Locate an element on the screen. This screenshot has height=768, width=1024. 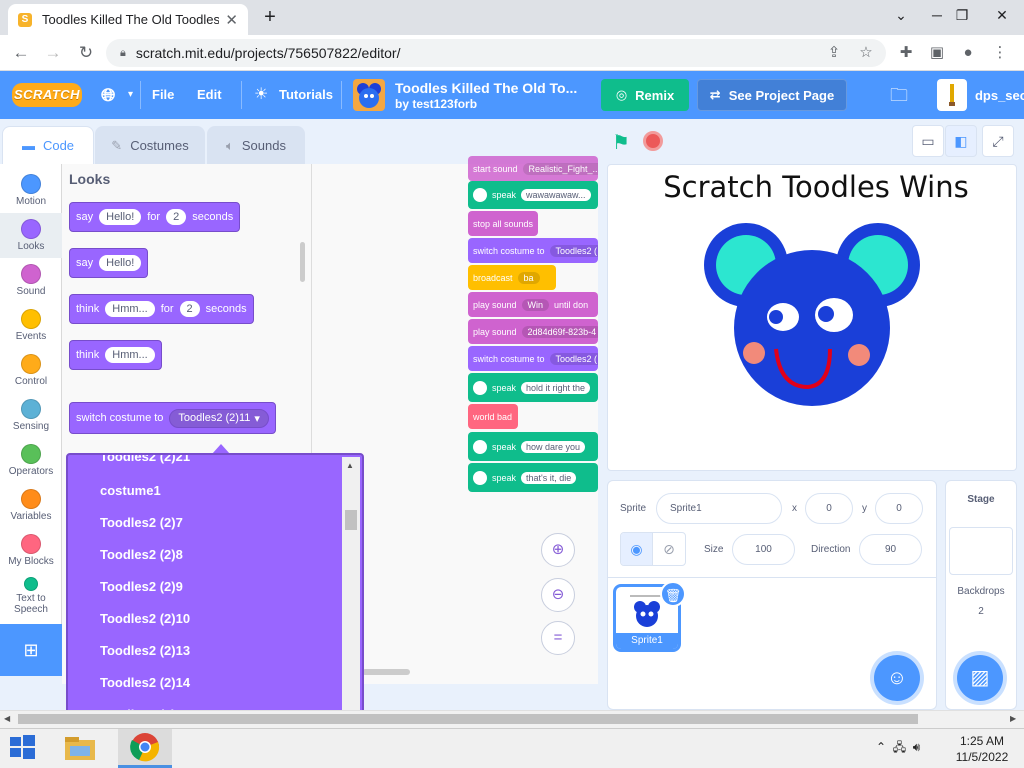
direction-input: 90 is located at coordinates (890, 549).